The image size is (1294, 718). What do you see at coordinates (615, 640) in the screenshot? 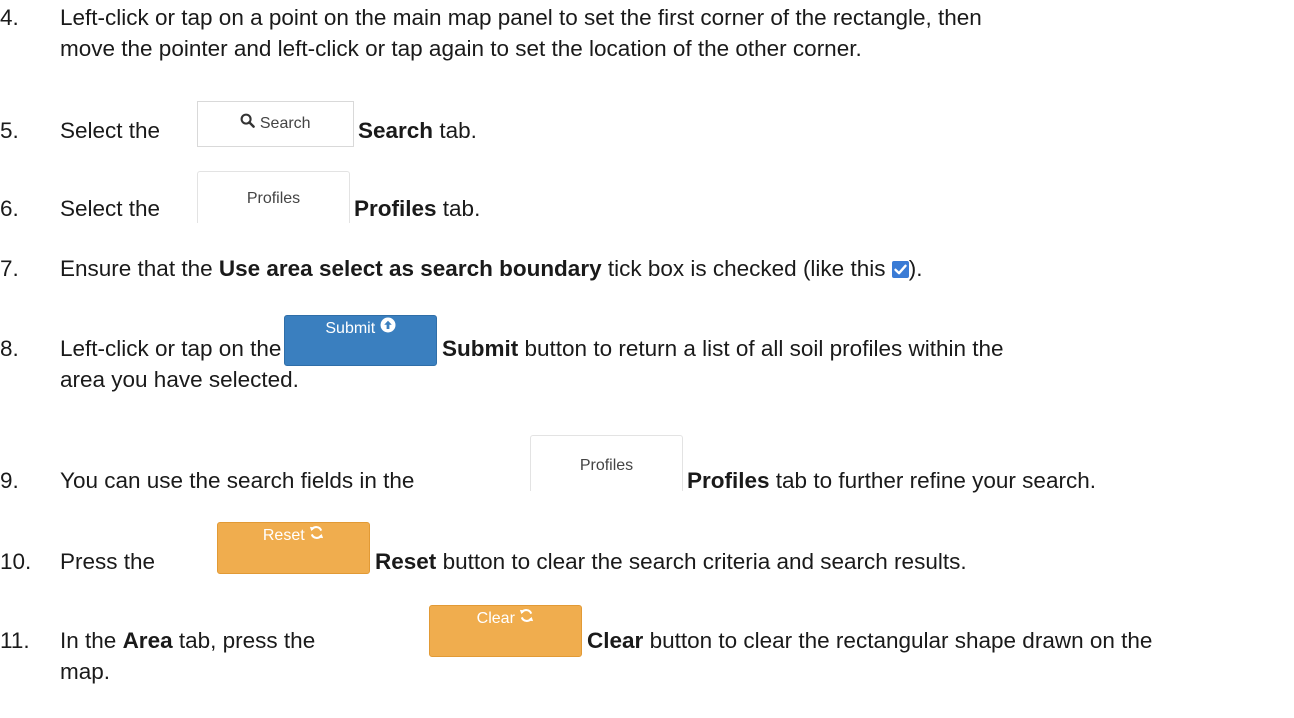
I see `step-bold: Clear` at bounding box center [615, 640].